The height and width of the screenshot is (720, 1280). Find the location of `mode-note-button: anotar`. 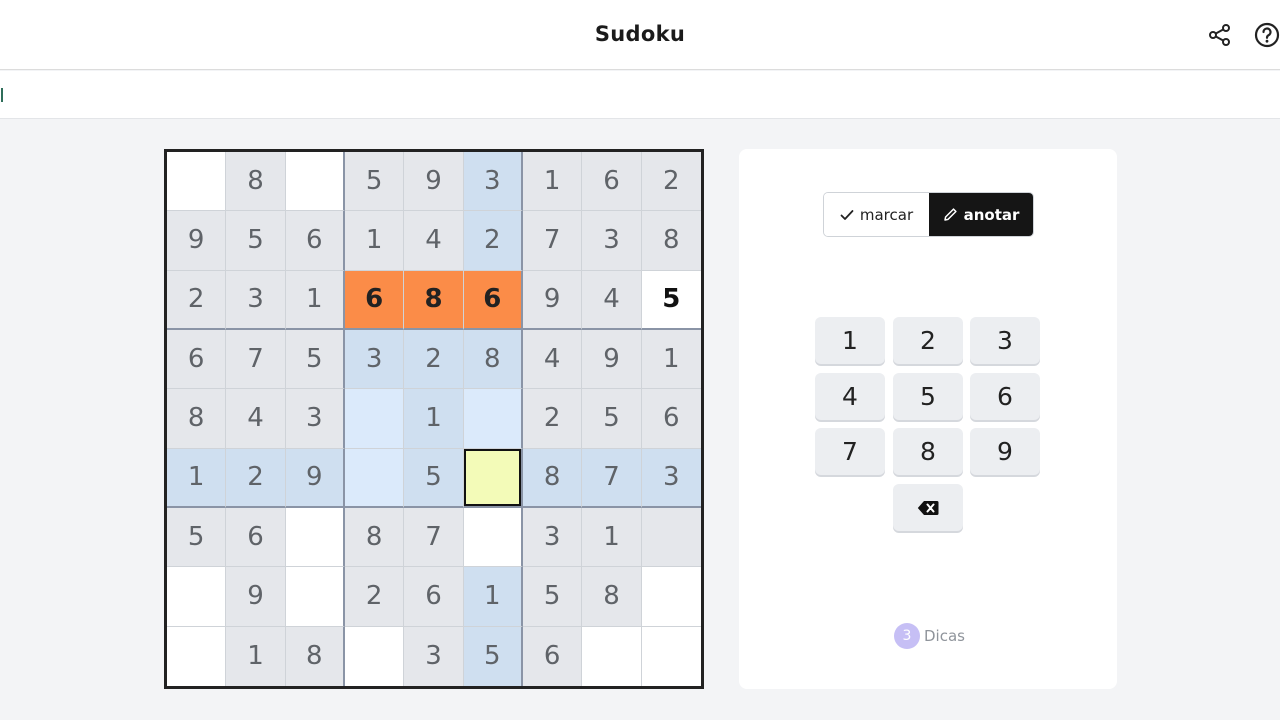

mode-note-button: anotar is located at coordinates (981, 214).